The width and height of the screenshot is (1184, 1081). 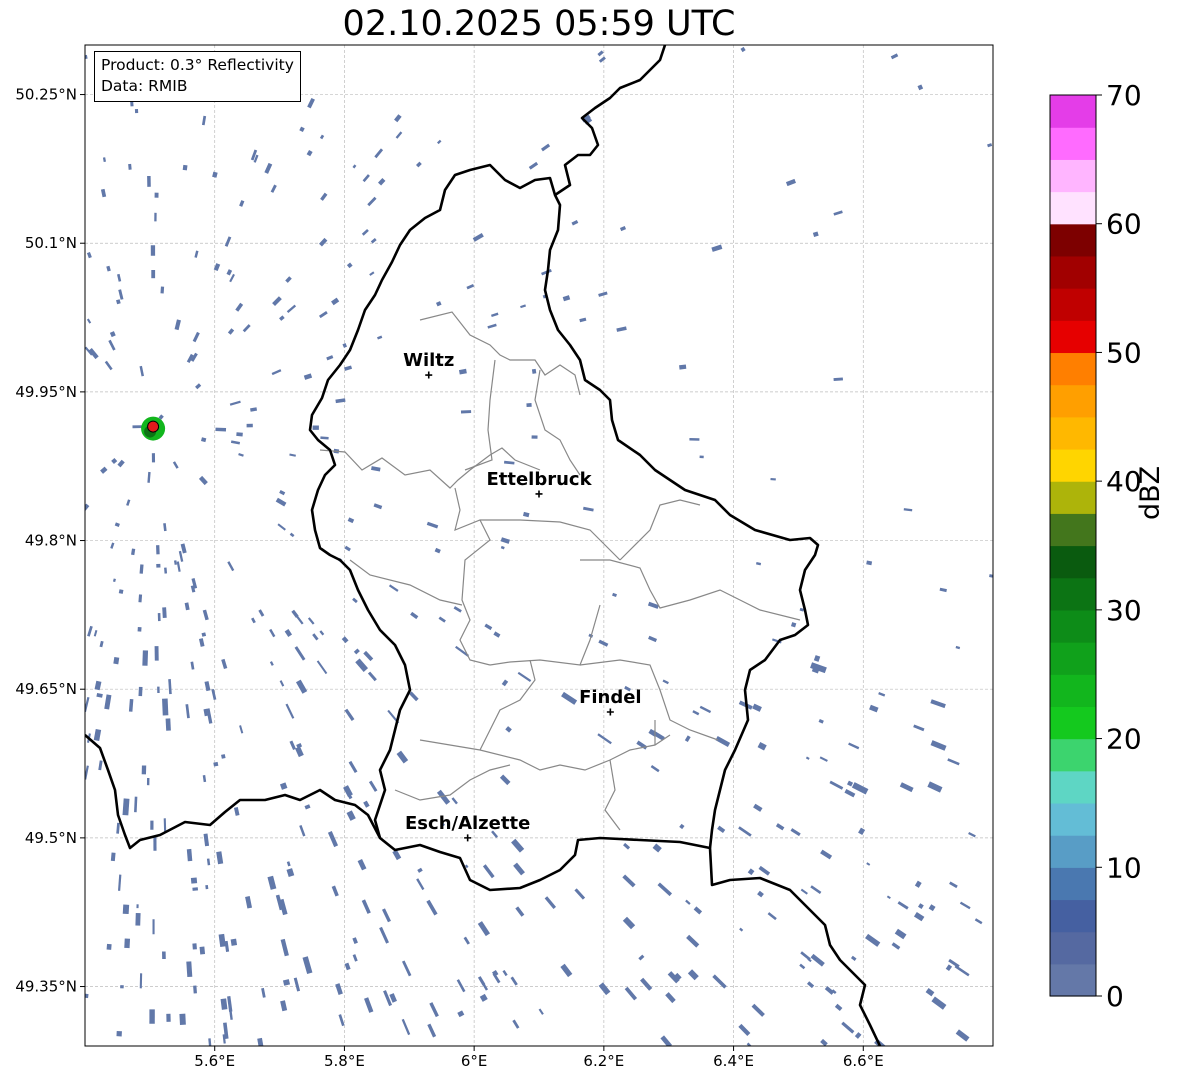 I want to click on lat-tick-label: 49.8°N, so click(x=51, y=541).